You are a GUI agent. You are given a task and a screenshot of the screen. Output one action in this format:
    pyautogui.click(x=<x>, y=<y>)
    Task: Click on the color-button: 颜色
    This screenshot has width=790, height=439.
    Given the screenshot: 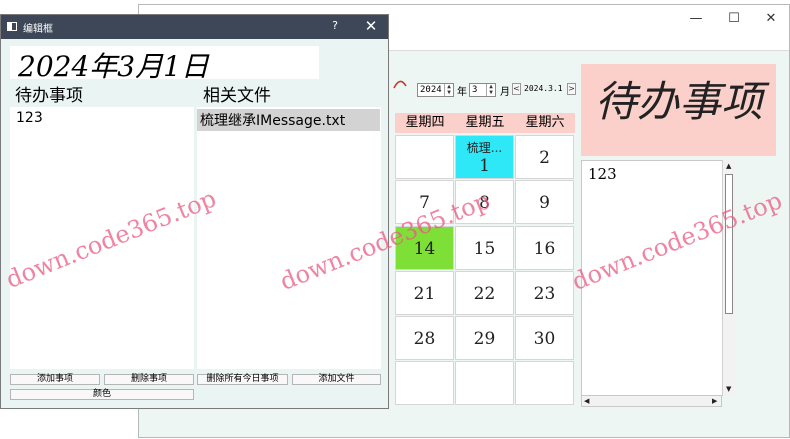 What is the action you would take?
    pyautogui.click(x=102, y=394)
    